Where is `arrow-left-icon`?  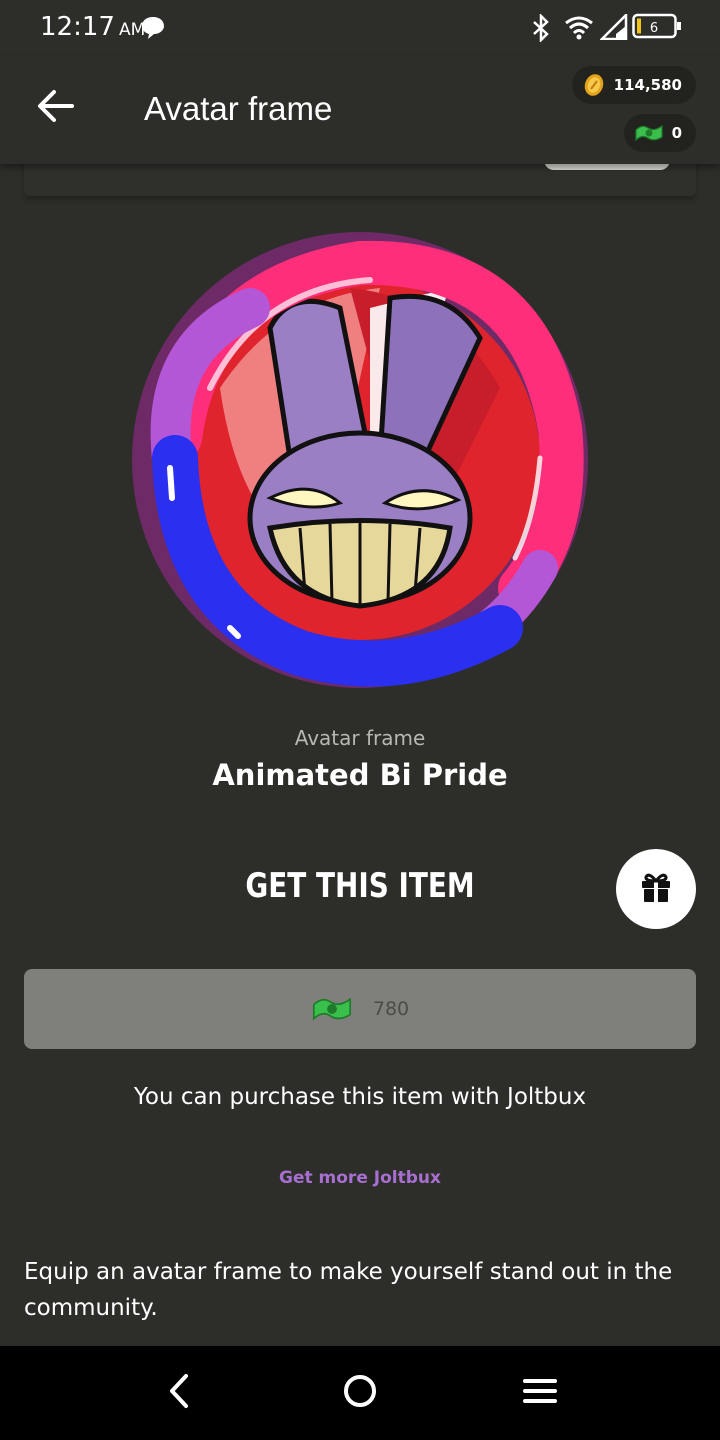 arrow-left-icon is located at coordinates (56, 108).